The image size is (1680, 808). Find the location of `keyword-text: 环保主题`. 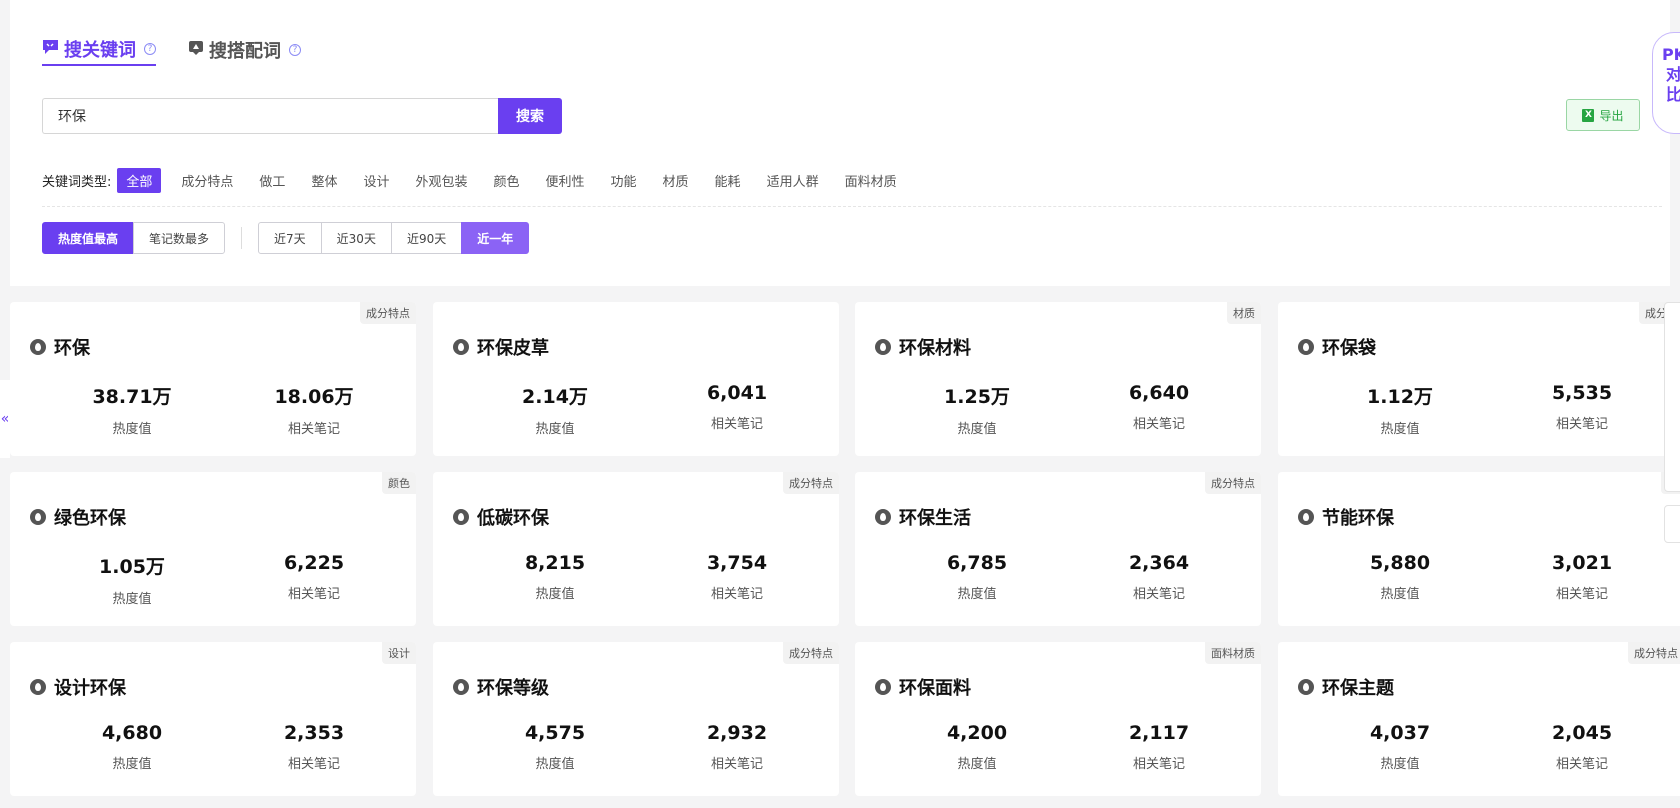

keyword-text: 环保主题 is located at coordinates (1358, 688).